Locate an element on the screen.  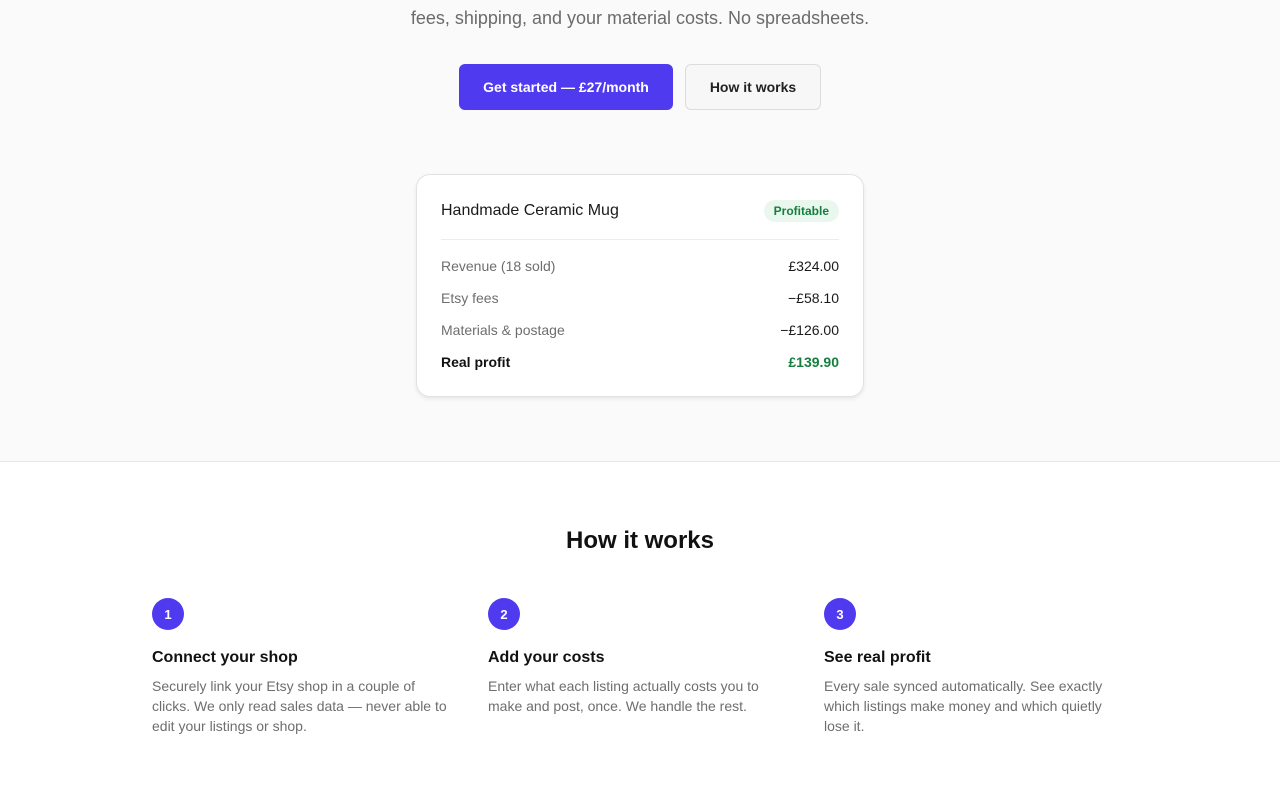
etsy-fees-row: Etsy fees −£58.10 is located at coordinates (640, 298).